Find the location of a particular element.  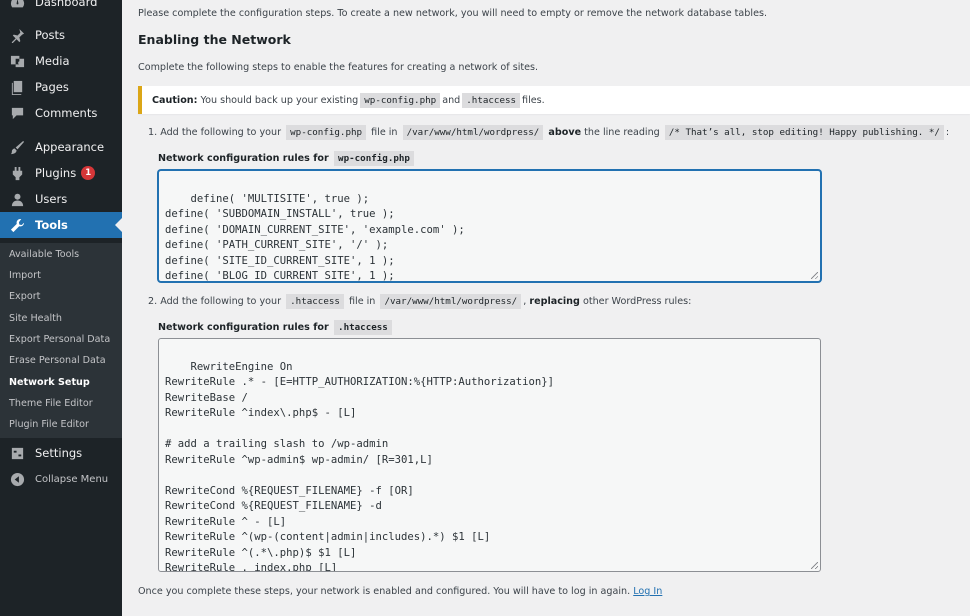

submenu-site-health: Site Health is located at coordinates (35, 318).